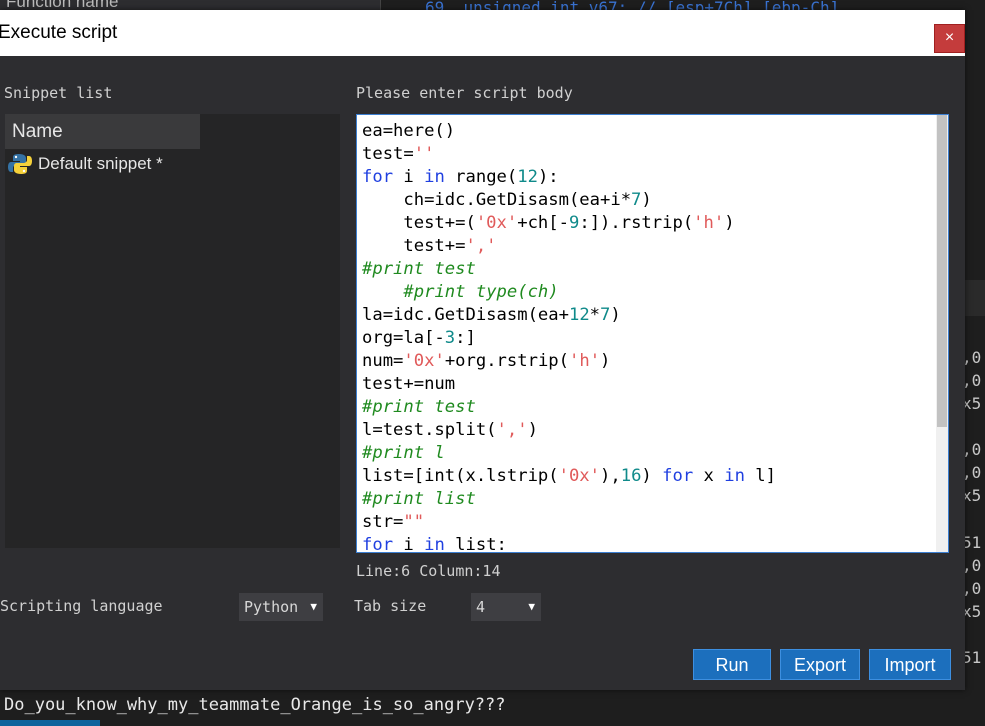 The image size is (985, 726). What do you see at coordinates (482, 33) in the screenshot?
I see `dialog-titlebar: Execute script ×` at bounding box center [482, 33].